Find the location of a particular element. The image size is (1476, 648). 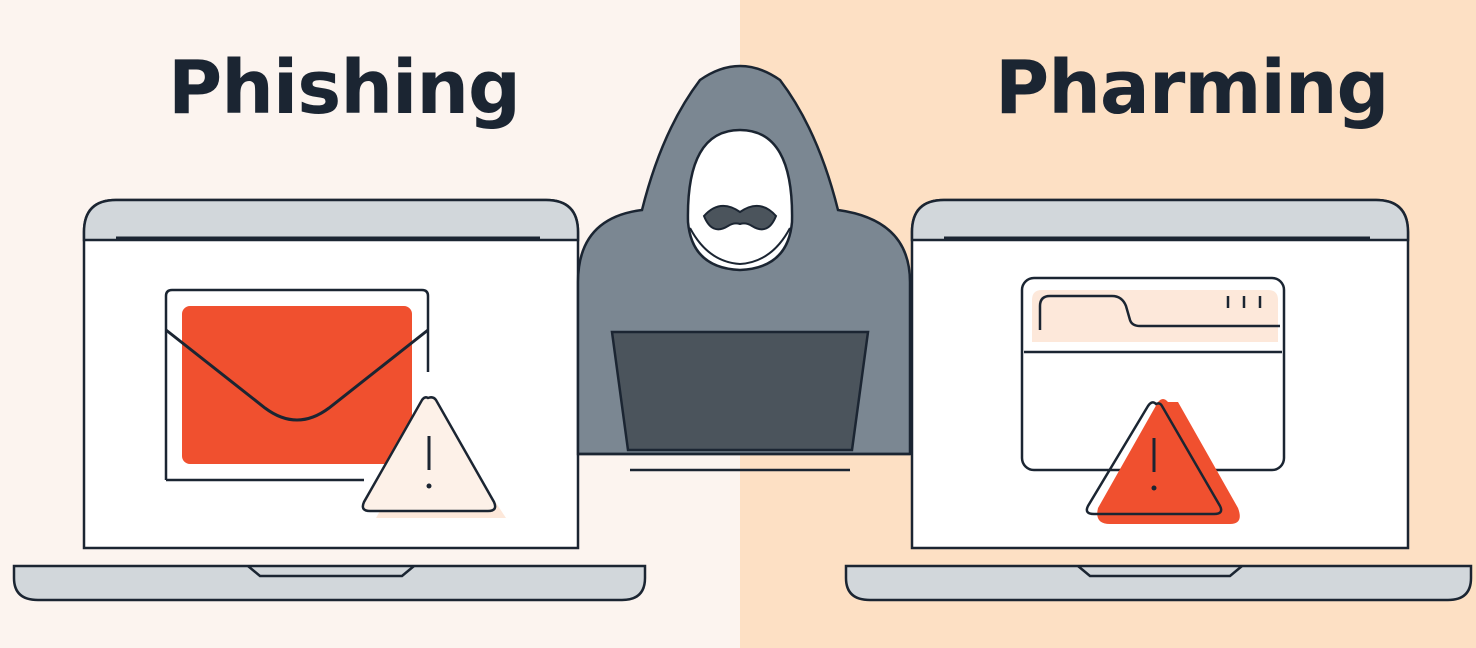

pharming-title: Pharming is located at coordinates (1192, 88).